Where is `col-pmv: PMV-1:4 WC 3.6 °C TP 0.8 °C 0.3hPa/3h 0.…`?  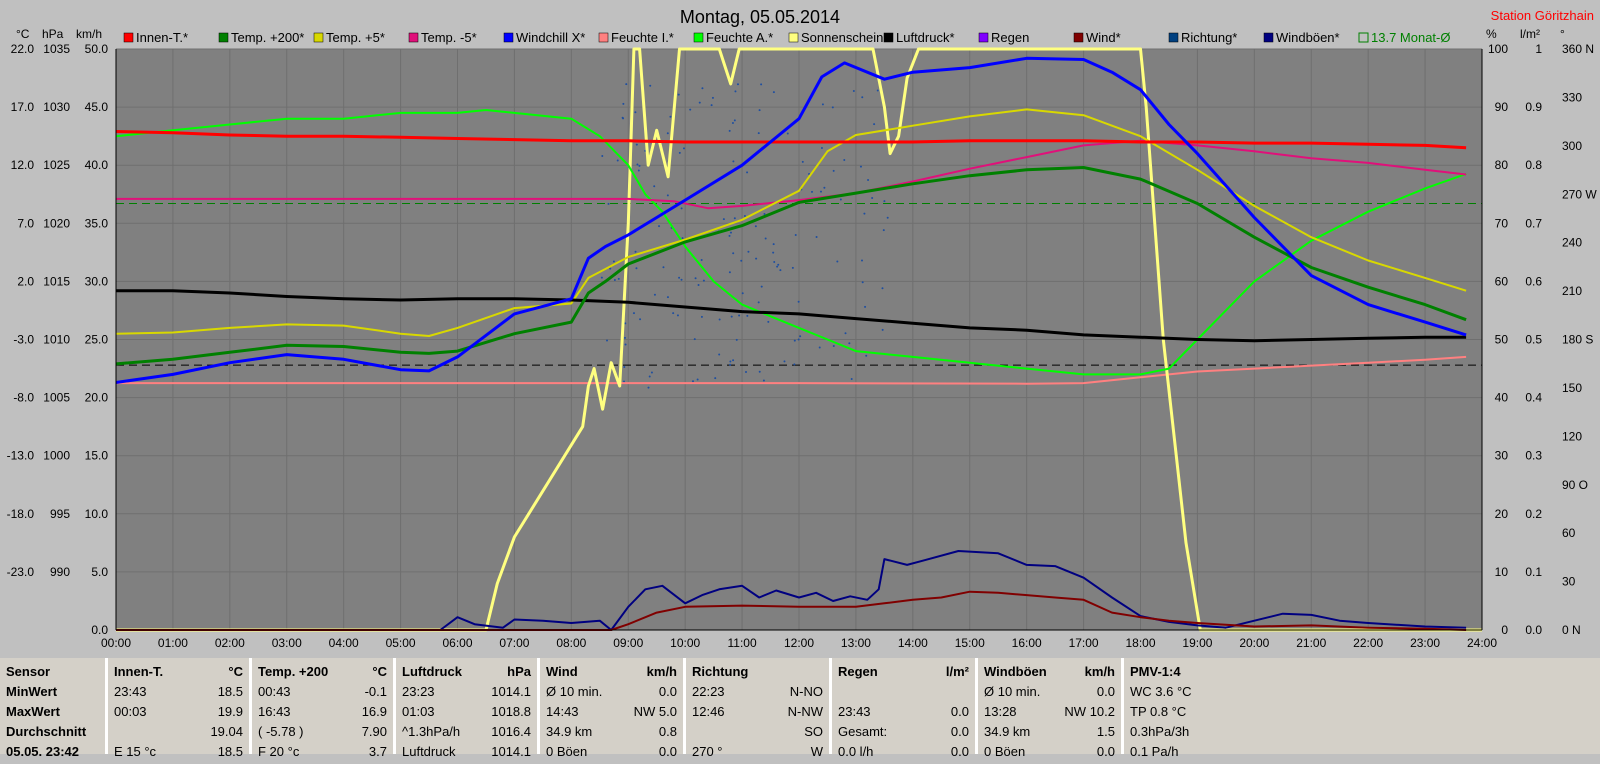 col-pmv: PMV-1:4 WC 3.6 °C TP 0.8 °C 0.3hPa/3h 0.… is located at coordinates (1362, 708).